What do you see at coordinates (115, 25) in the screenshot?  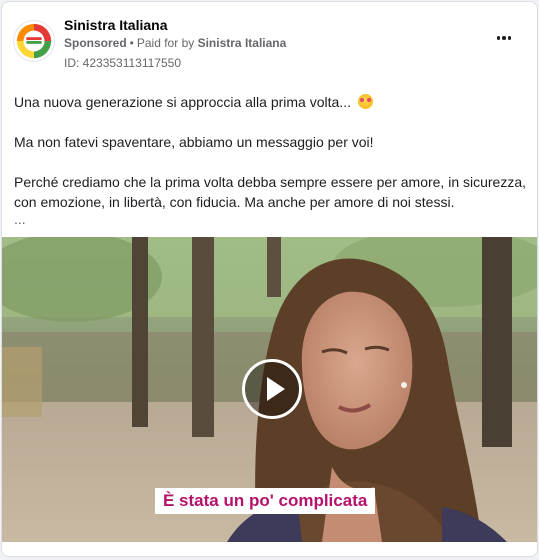 I see `page-name-link: Sinistra Italiana` at bounding box center [115, 25].